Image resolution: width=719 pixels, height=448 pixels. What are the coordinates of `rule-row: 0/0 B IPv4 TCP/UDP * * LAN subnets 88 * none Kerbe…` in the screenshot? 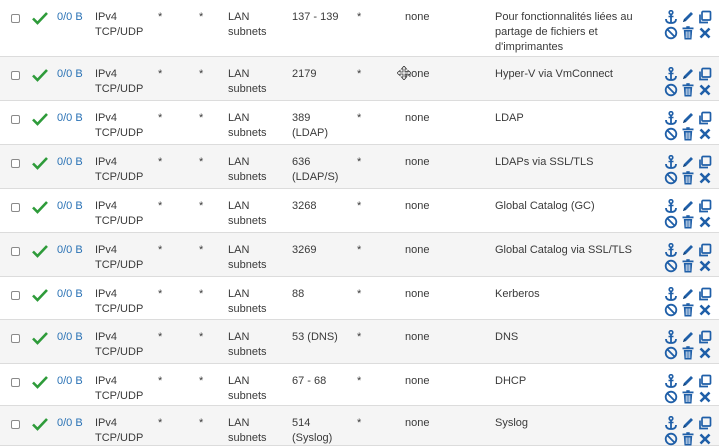 It's located at (359, 298).